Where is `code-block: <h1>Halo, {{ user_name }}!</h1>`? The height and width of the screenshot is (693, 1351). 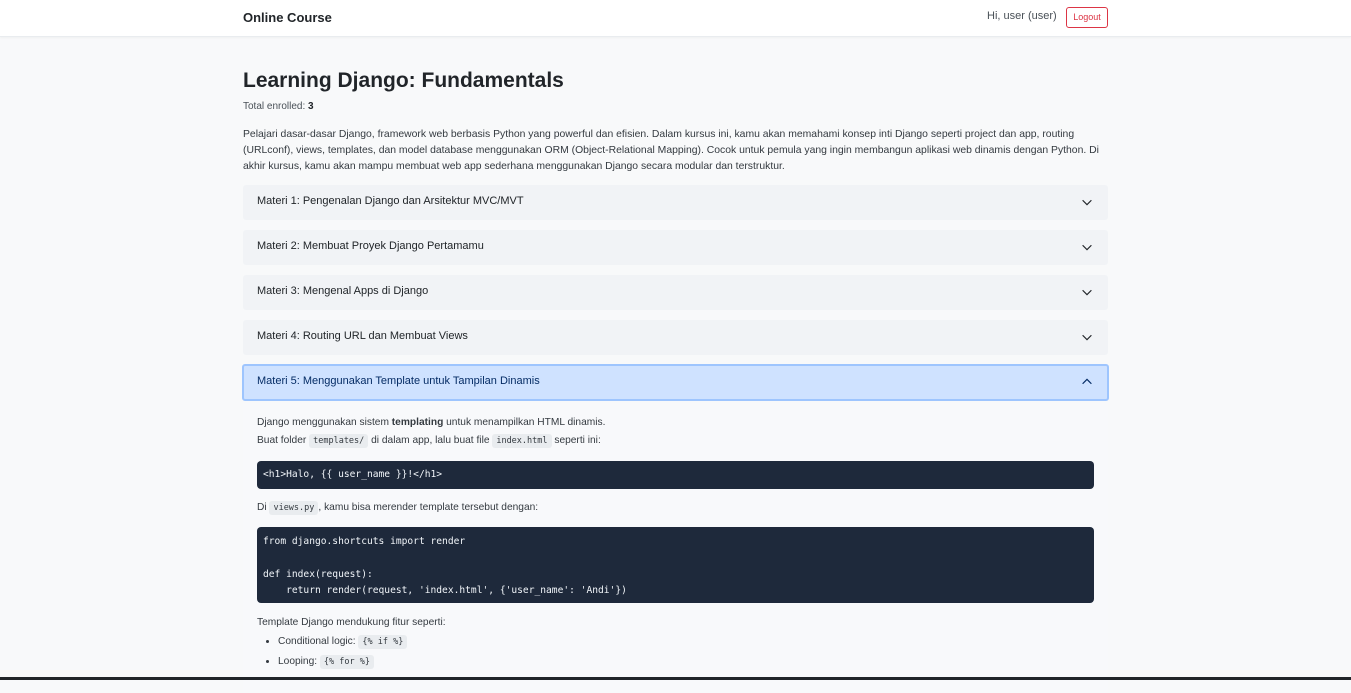
code-block: <h1>Halo, {{ user_name }}!</h1> is located at coordinates (675, 475).